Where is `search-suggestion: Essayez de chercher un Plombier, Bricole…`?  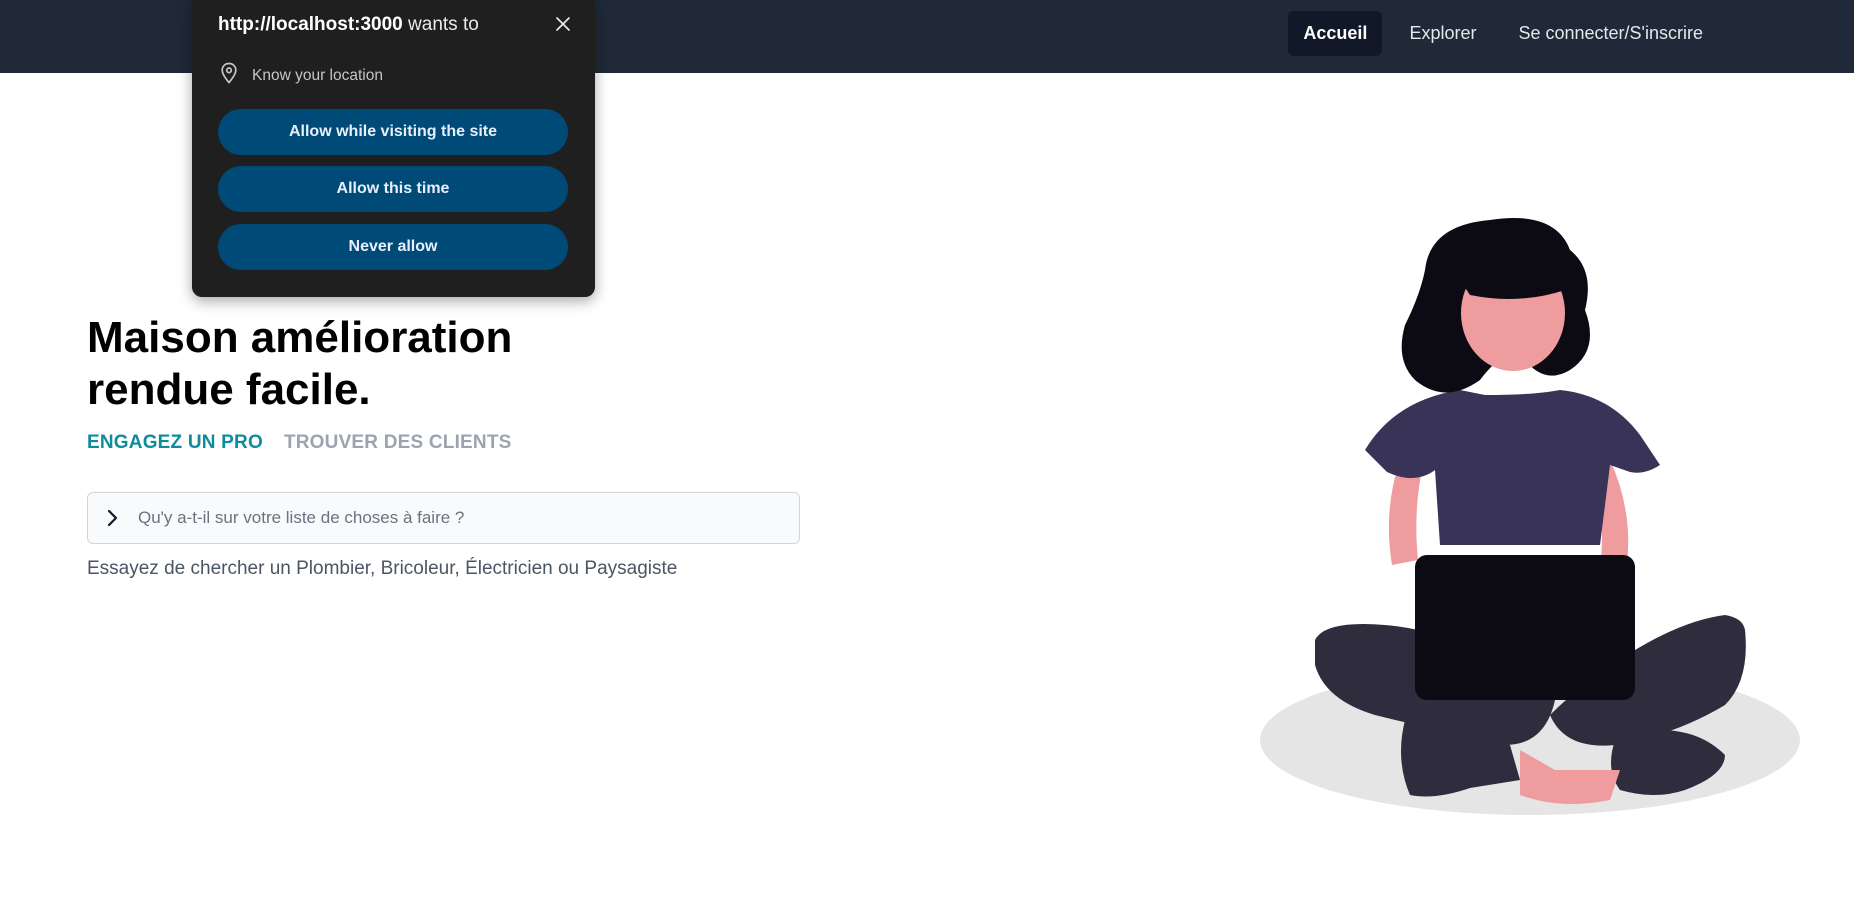
search-suggestion: Essayez de chercher un Plombier, Bricole… is located at coordinates (382, 568).